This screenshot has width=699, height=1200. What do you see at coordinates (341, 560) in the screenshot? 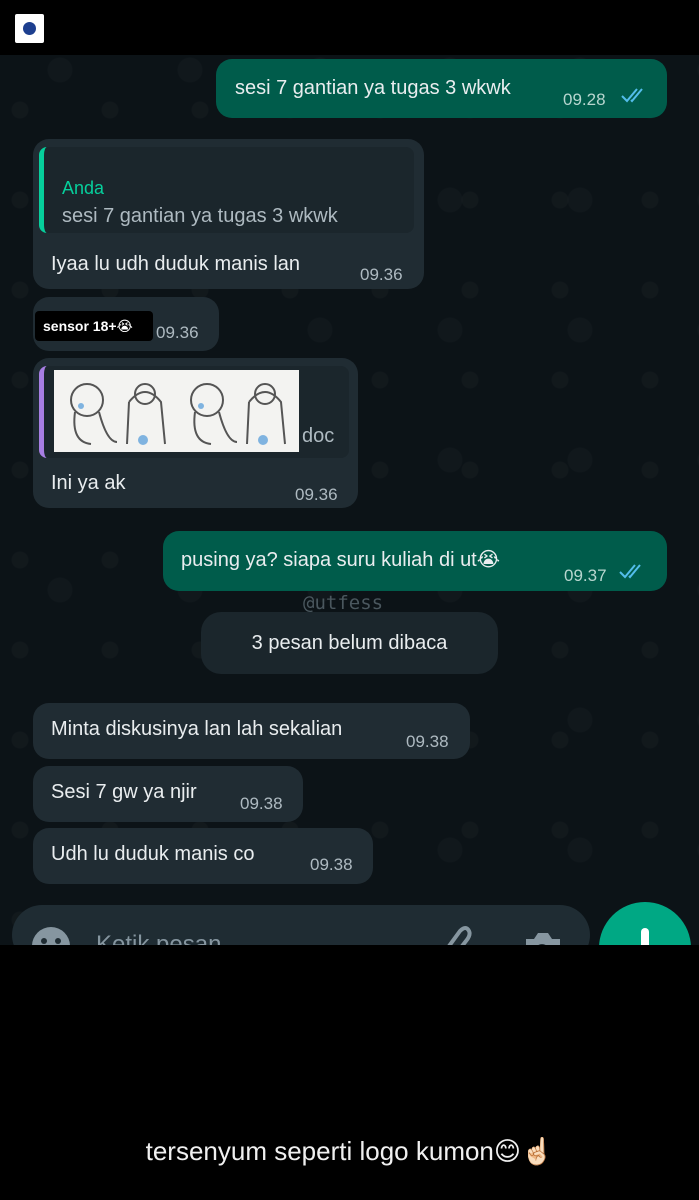
I see `message-text: pusing ya? siapa suru kuliah di ut😭` at bounding box center [341, 560].